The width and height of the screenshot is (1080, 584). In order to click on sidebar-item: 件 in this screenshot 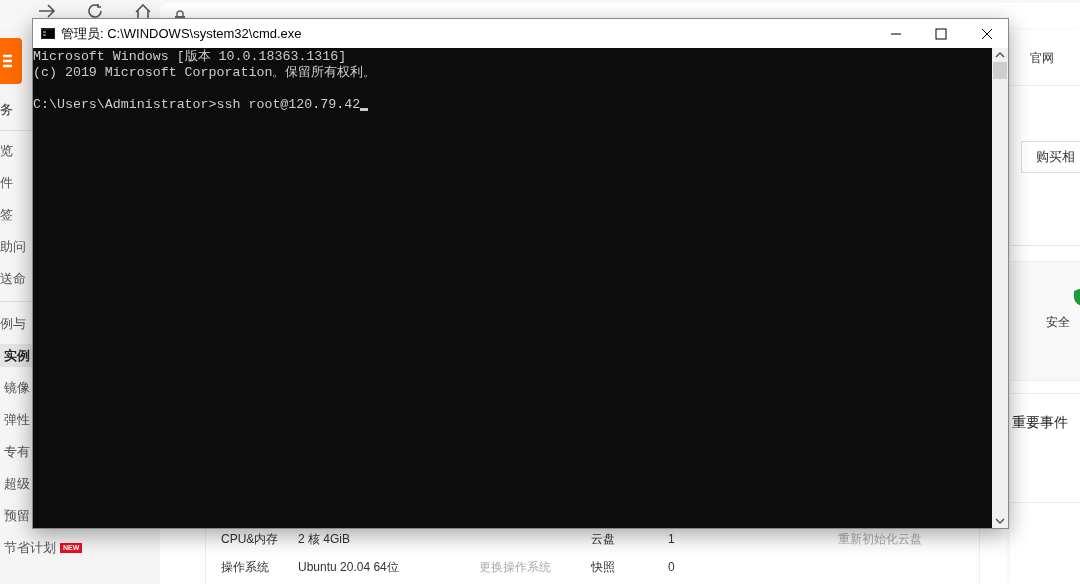, I will do `click(6, 182)`.